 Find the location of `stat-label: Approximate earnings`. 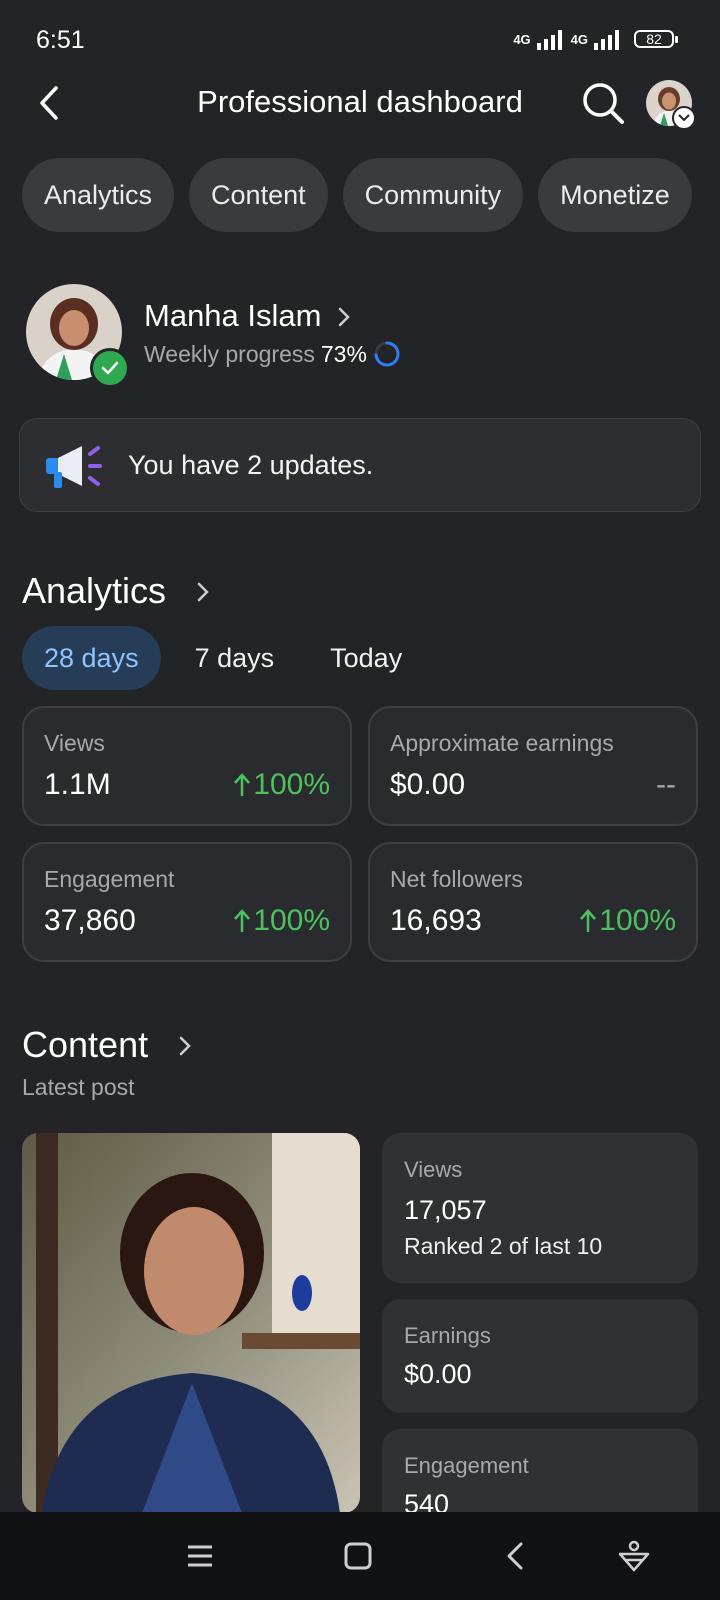

stat-label: Approximate earnings is located at coordinates (502, 743).